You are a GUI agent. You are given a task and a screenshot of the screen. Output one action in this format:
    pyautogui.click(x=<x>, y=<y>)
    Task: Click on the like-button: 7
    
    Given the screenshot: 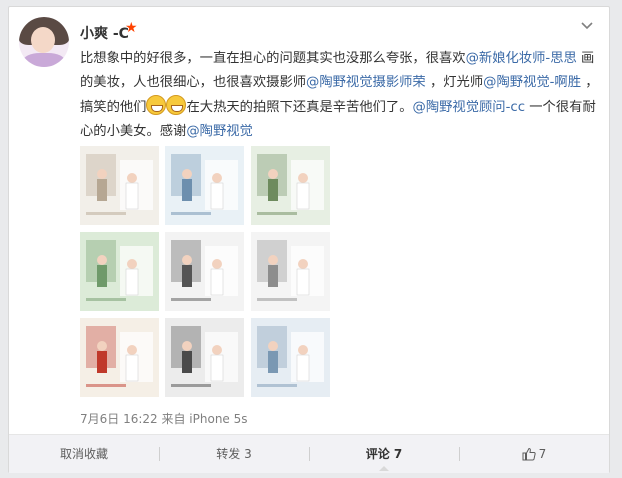 What is the action you would take?
    pyautogui.click(x=534, y=454)
    